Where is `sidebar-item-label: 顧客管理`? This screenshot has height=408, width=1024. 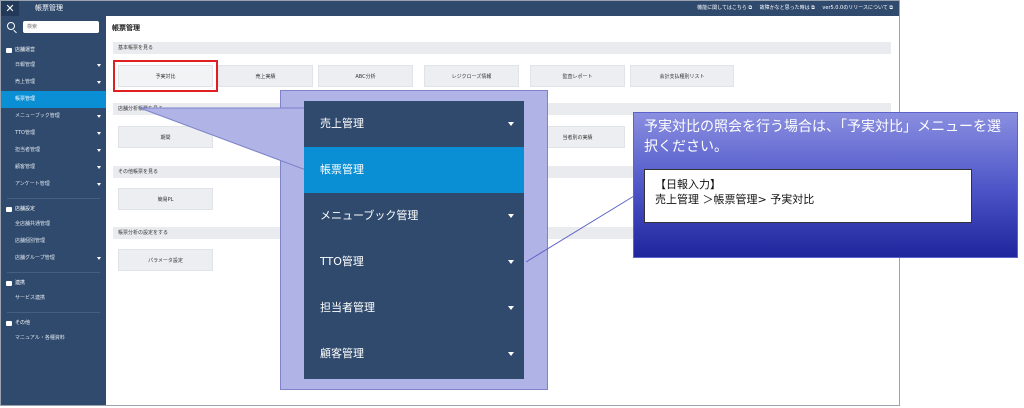
sidebar-item-label: 顧客管理 is located at coordinates (25, 167).